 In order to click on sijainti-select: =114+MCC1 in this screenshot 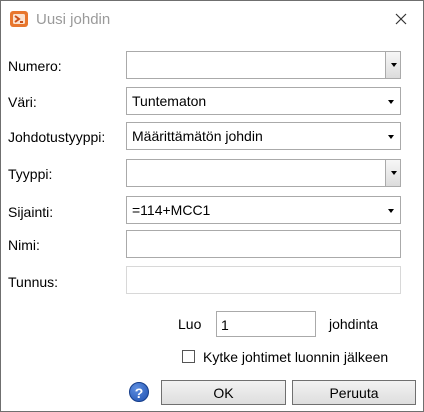, I will do `click(263, 210)`.